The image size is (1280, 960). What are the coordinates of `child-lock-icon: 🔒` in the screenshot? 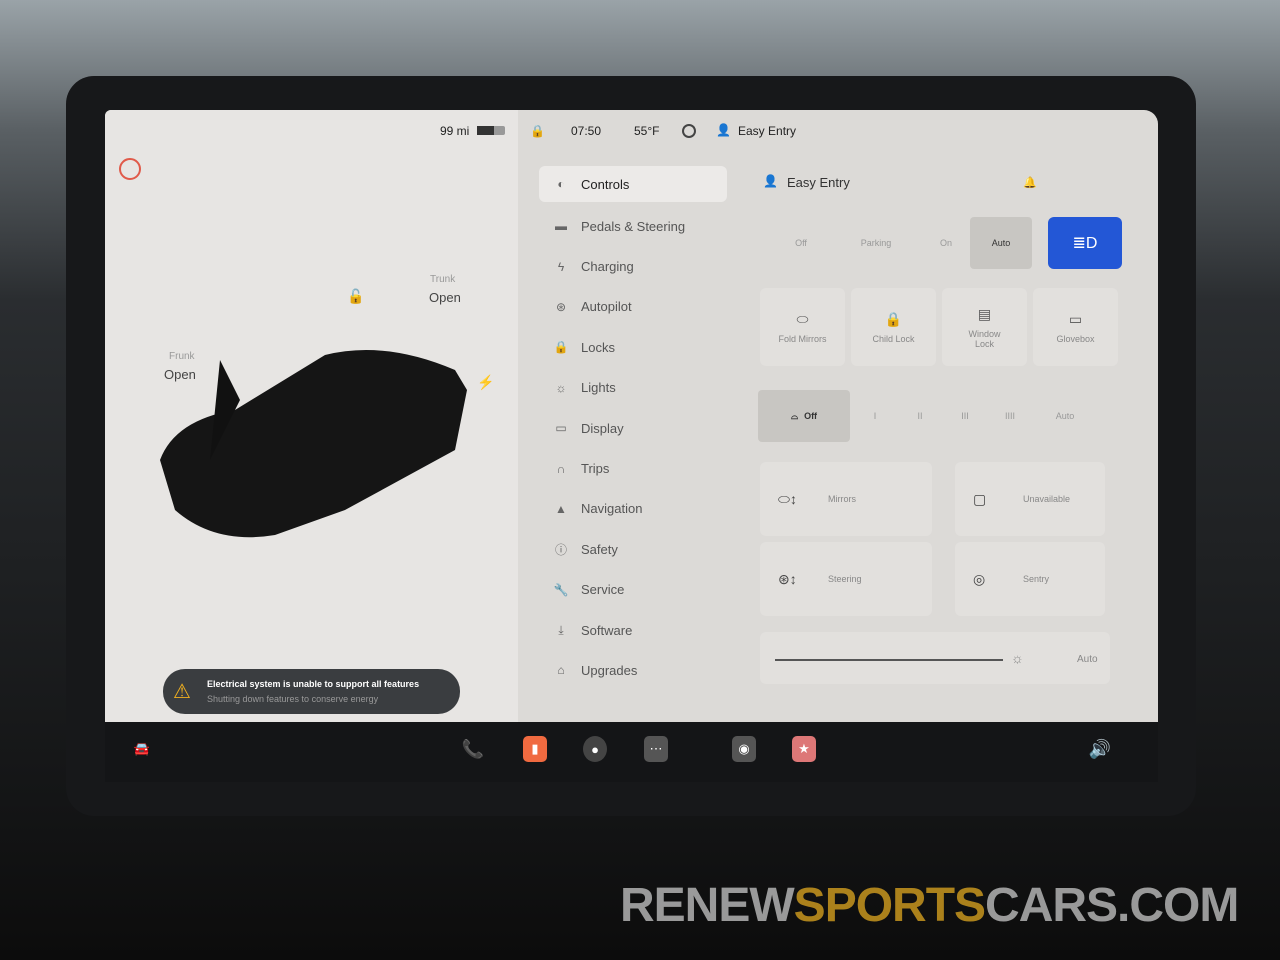 It's located at (893, 318).